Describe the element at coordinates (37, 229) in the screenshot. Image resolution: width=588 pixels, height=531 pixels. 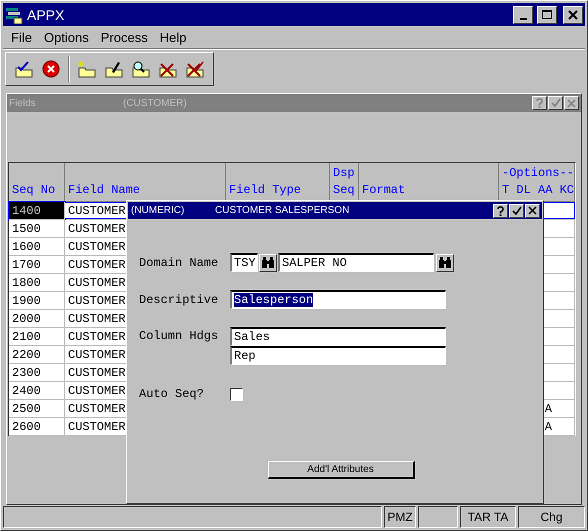
I see `table-cell: 1500` at that location.